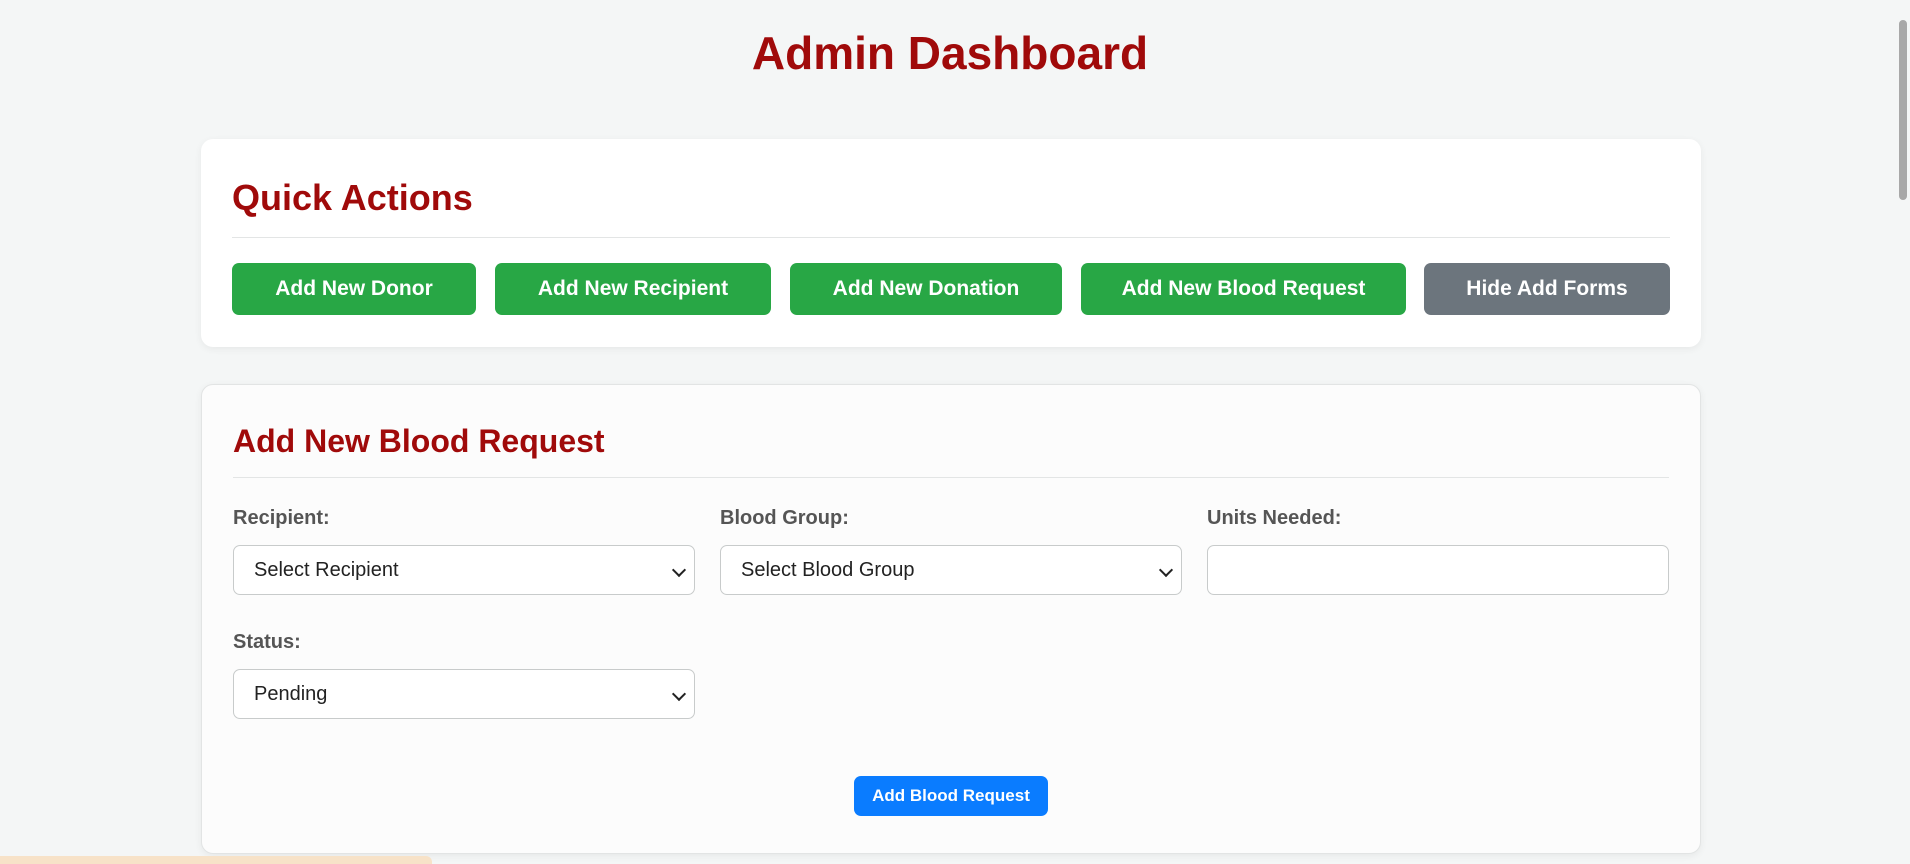 The height and width of the screenshot is (864, 1910). I want to click on recipient-select: Select Recipient, so click(464, 570).